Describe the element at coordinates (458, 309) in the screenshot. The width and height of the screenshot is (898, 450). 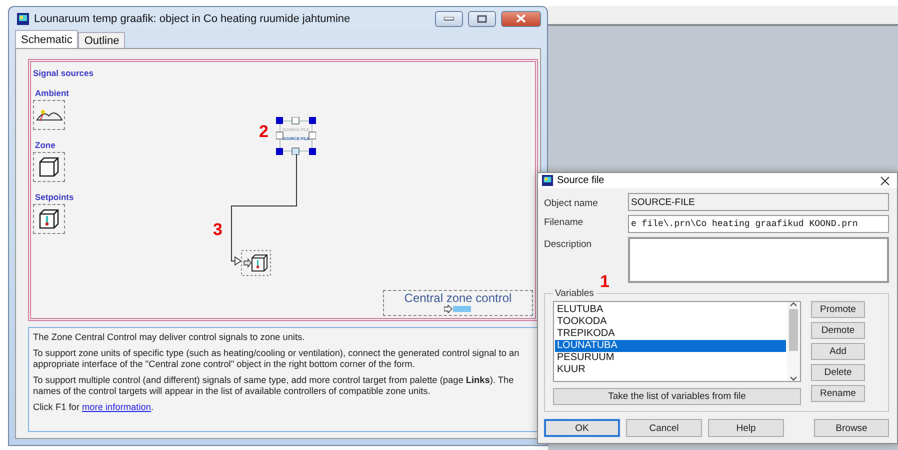
I see `output-port-icon` at that location.